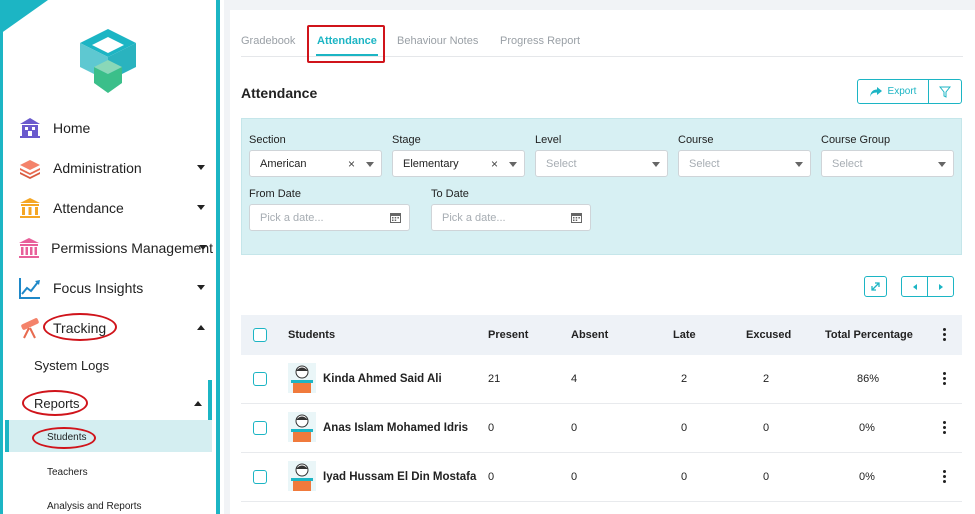 This screenshot has height=514, width=975. Describe the element at coordinates (887, 163) in the screenshot. I see `course-group-select: Select` at that location.